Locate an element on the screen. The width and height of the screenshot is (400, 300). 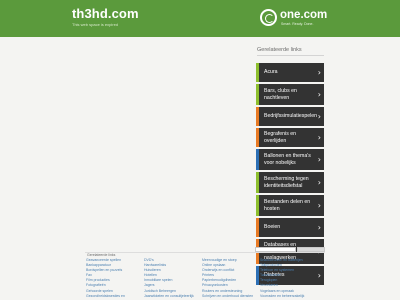
related-link-label: Acura is located at coordinates (271, 72).